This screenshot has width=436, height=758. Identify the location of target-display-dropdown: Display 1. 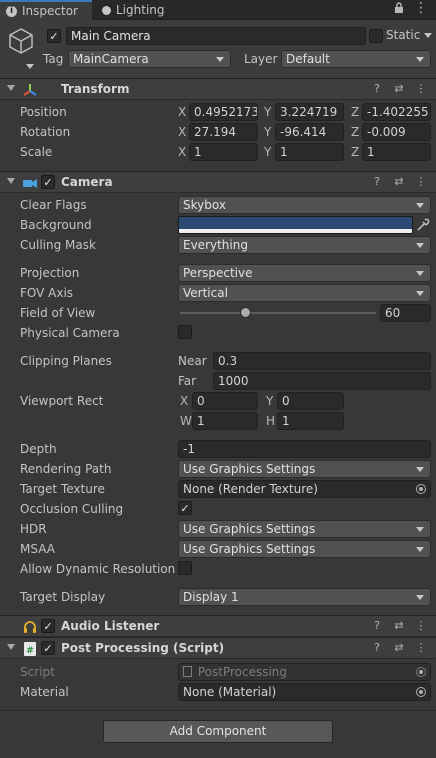
(304, 597).